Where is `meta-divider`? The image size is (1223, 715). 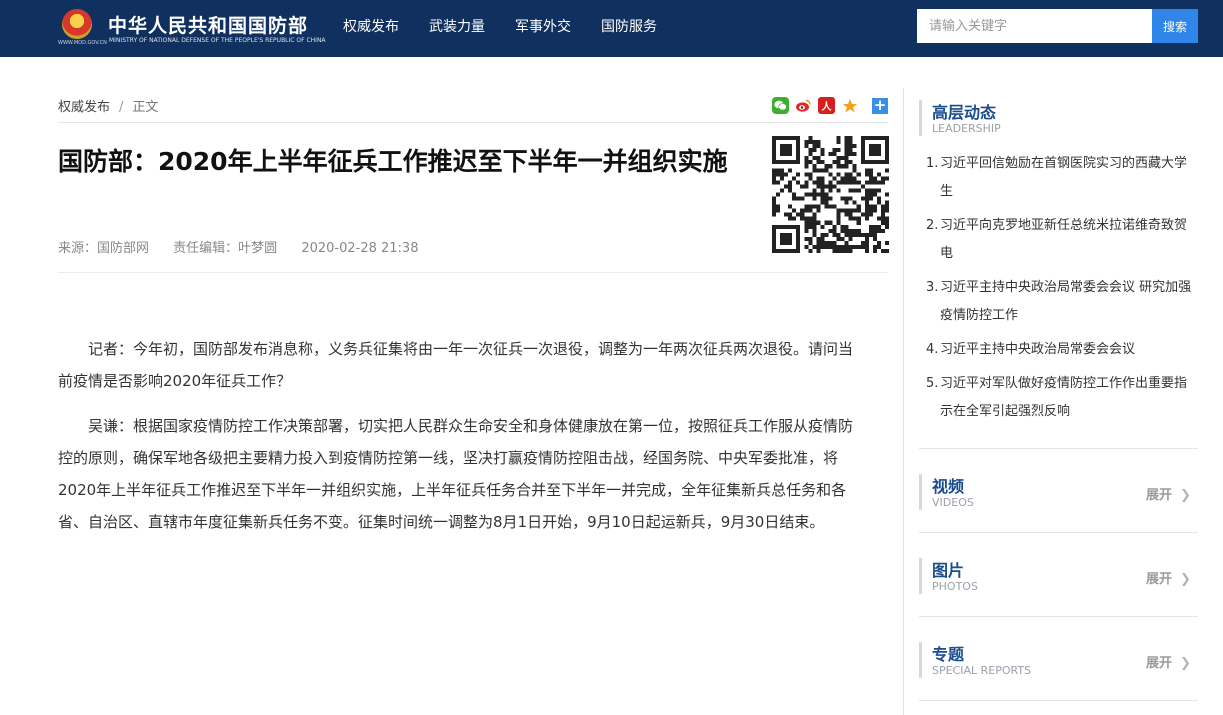
meta-divider is located at coordinates (473, 272).